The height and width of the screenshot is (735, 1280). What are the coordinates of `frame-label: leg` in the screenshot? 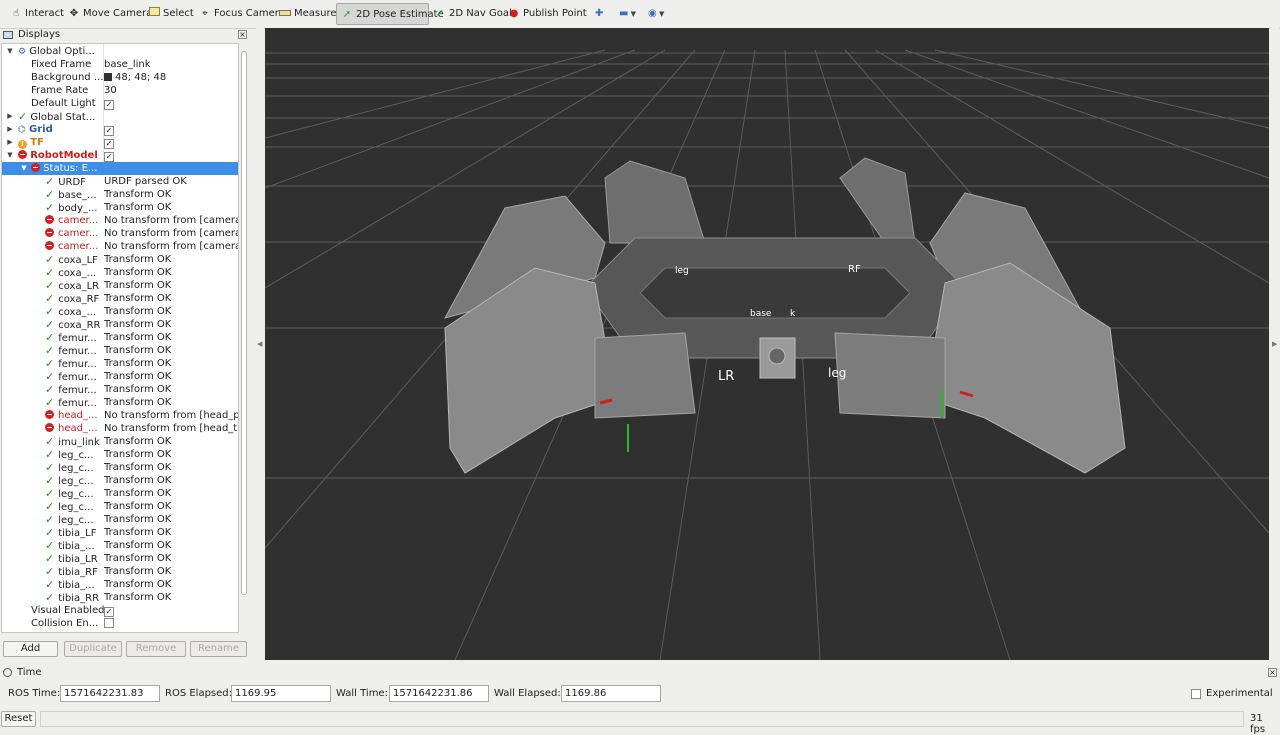 It's located at (837, 373).